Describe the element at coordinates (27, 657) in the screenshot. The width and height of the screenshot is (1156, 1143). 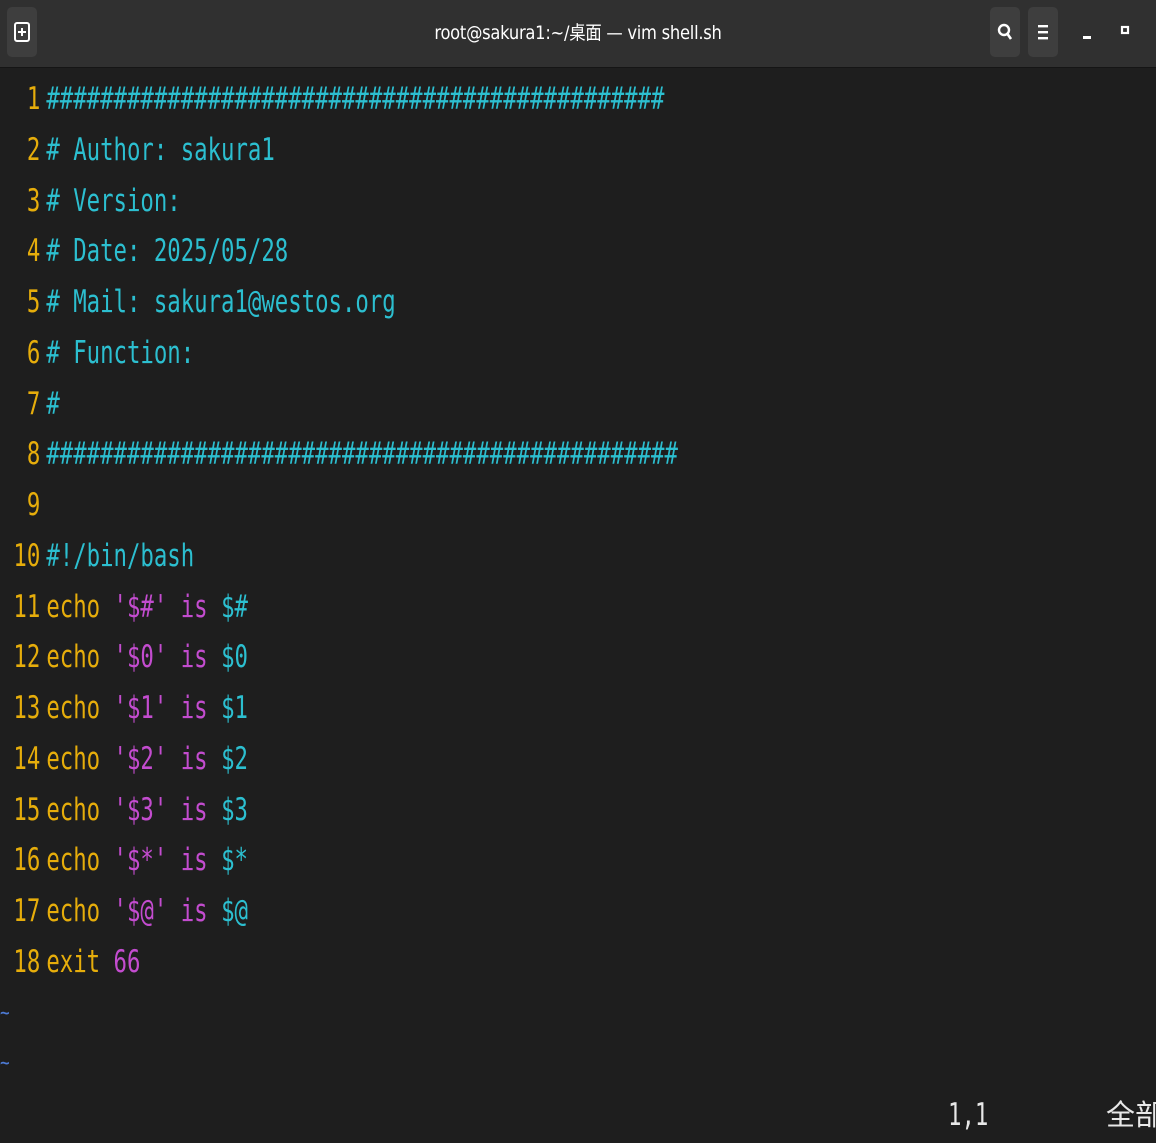
I see `line-number: 12` at that location.